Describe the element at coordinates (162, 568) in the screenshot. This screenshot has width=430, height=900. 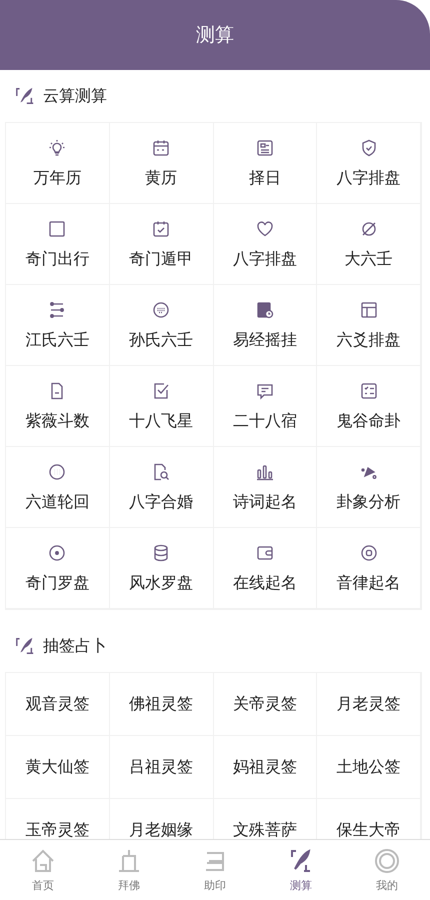
I see `grid-item: 风水罗盘` at that location.